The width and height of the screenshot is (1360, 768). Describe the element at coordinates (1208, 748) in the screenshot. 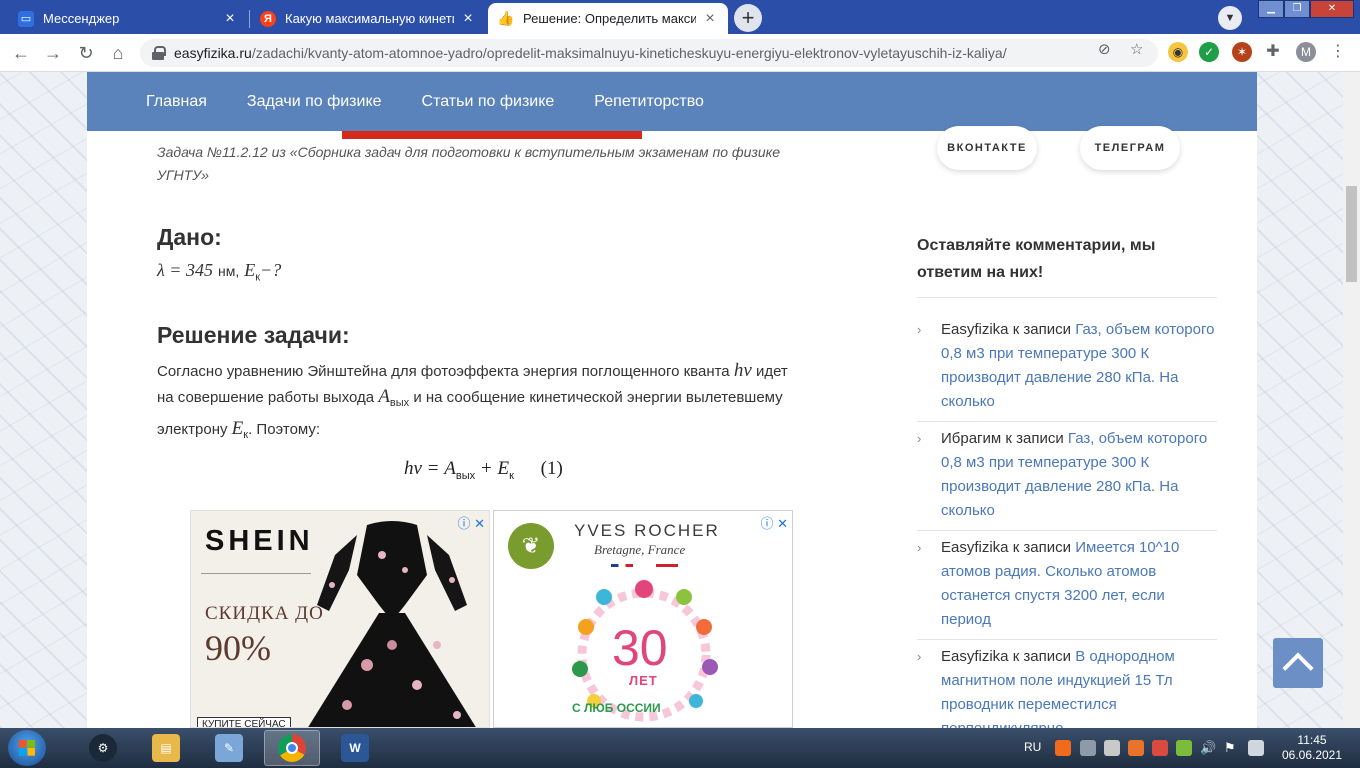

I see `volume-icon: 🔊` at that location.